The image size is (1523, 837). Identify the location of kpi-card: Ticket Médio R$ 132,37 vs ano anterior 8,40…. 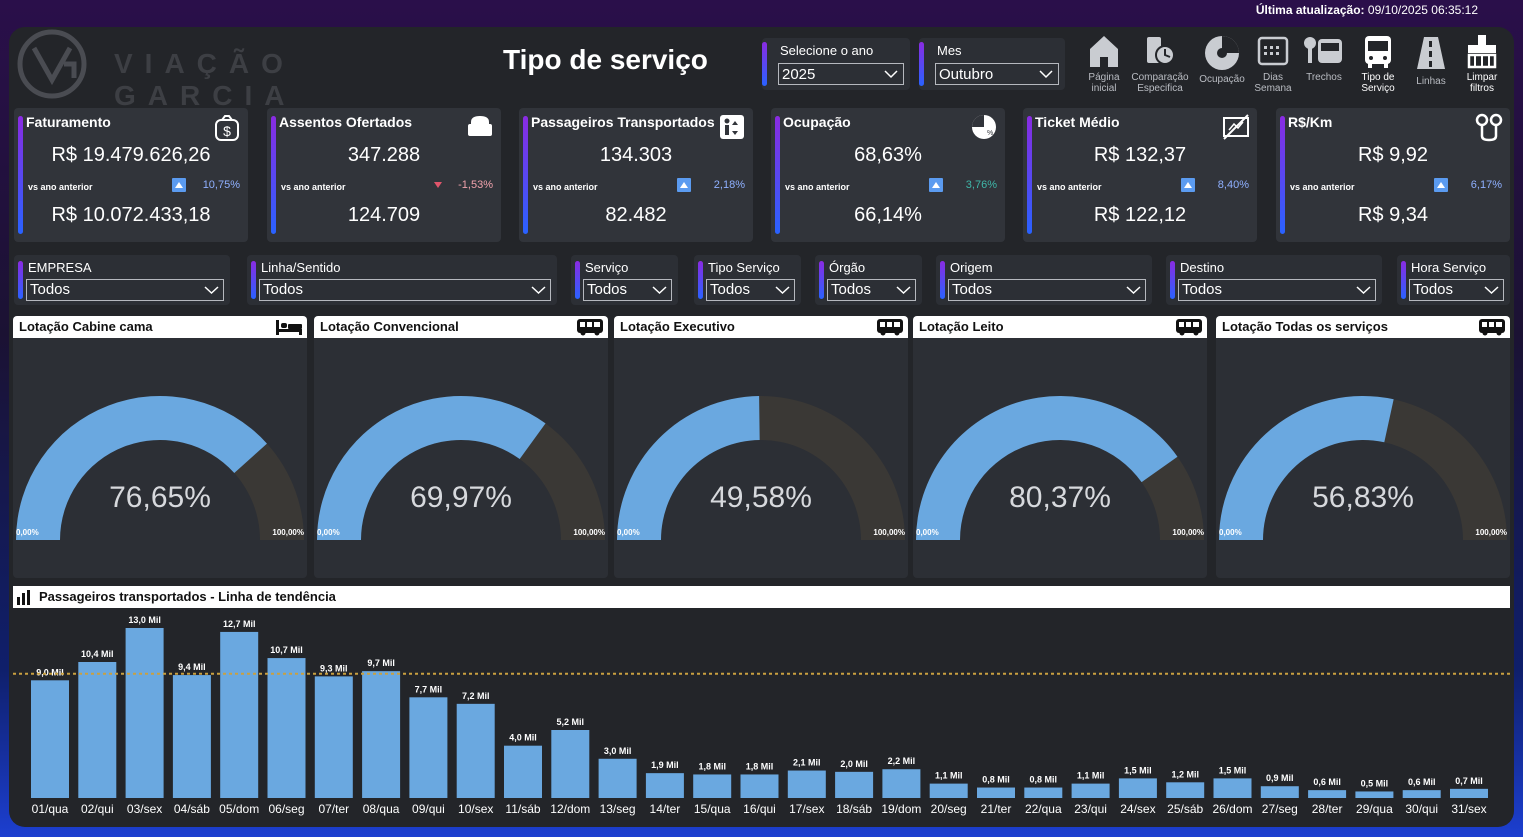
(1140, 175).